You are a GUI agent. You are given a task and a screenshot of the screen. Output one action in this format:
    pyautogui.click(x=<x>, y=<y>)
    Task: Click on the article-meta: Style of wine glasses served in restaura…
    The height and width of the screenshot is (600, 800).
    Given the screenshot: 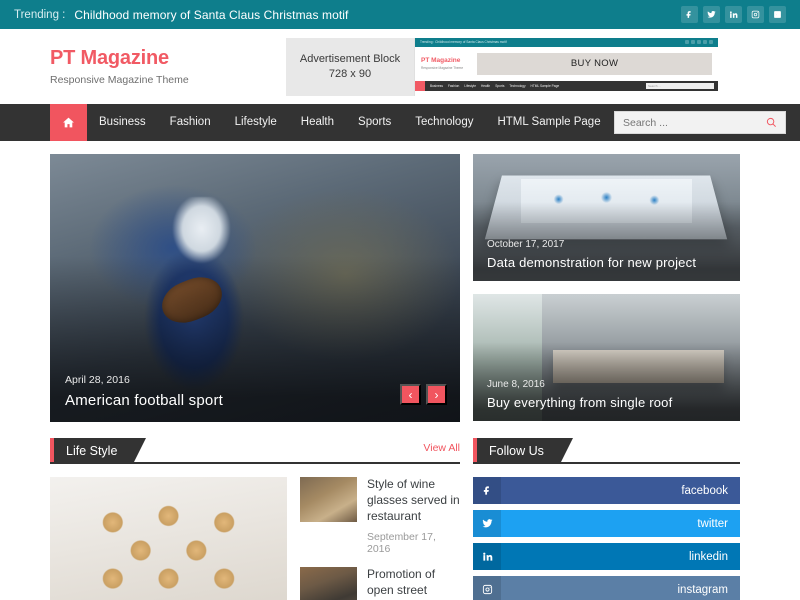 What is the action you would take?
    pyautogui.click(x=413, y=516)
    